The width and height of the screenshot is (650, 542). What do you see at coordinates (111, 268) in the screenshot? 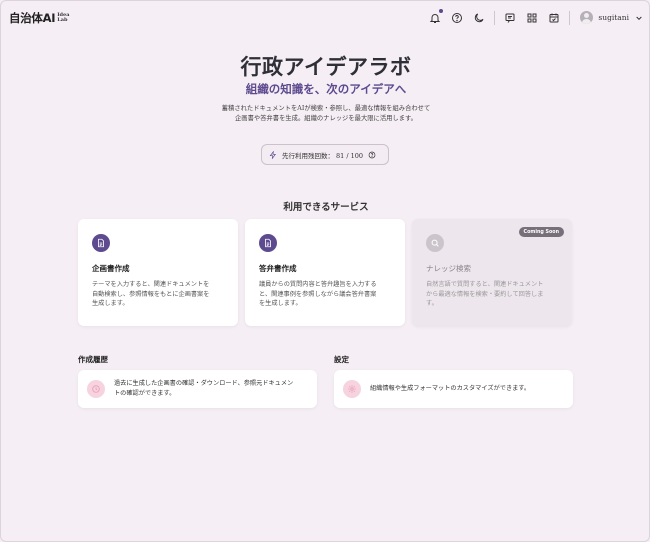
I see `card-title: 企画書作成` at bounding box center [111, 268].